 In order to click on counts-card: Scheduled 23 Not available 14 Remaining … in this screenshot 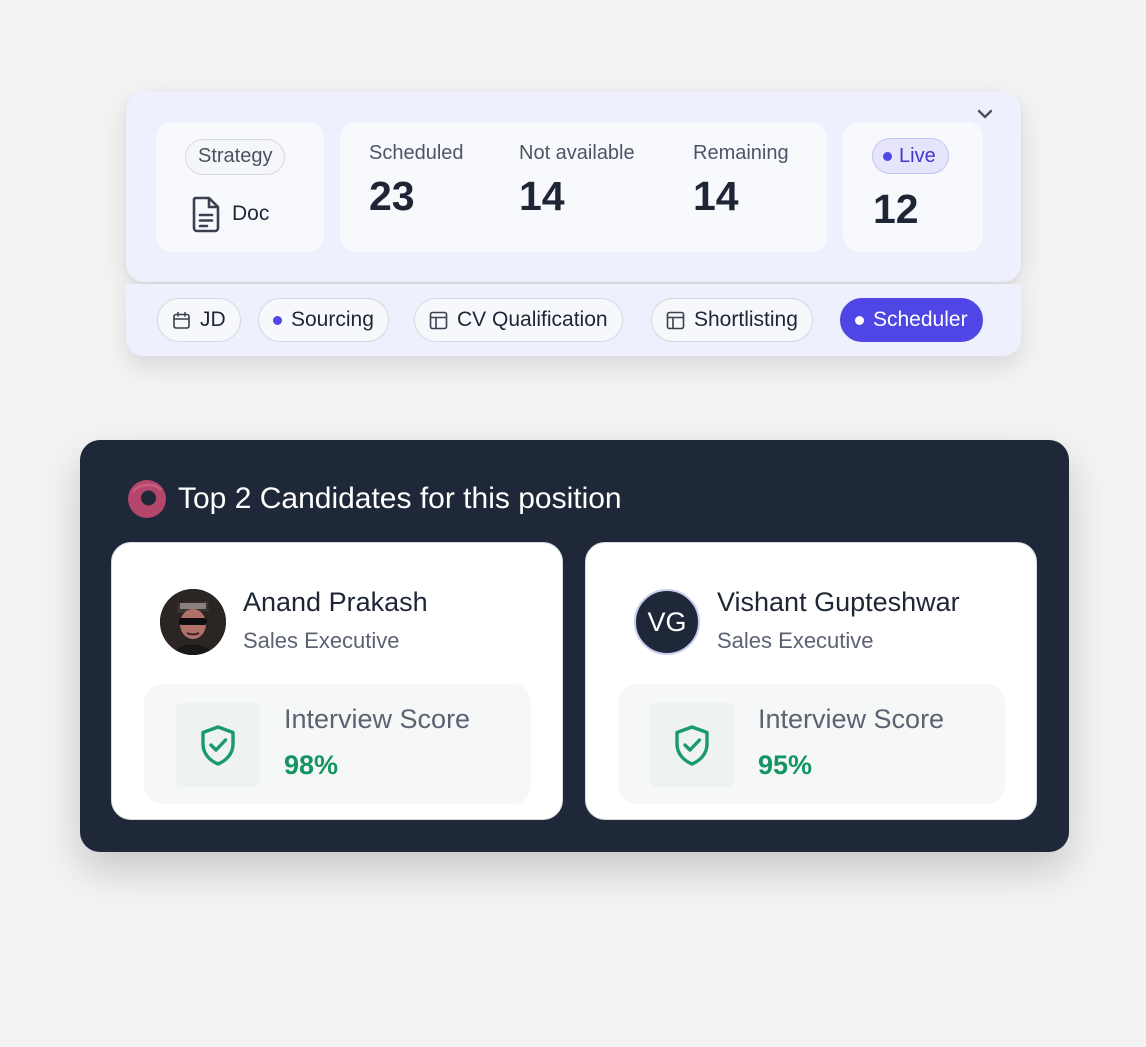, I will do `click(583, 187)`.